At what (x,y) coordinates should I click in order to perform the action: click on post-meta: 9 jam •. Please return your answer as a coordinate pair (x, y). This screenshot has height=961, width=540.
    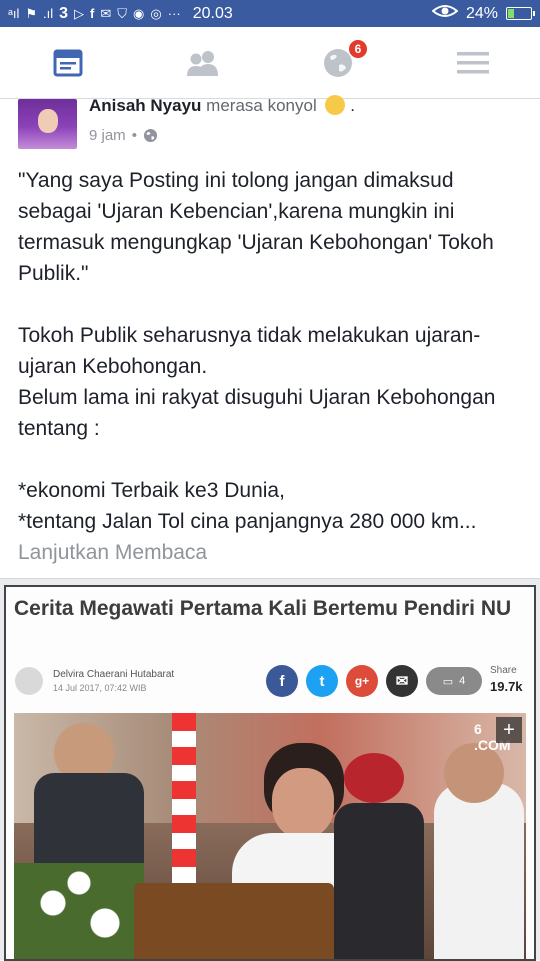
    Looking at the image, I should click on (123, 135).